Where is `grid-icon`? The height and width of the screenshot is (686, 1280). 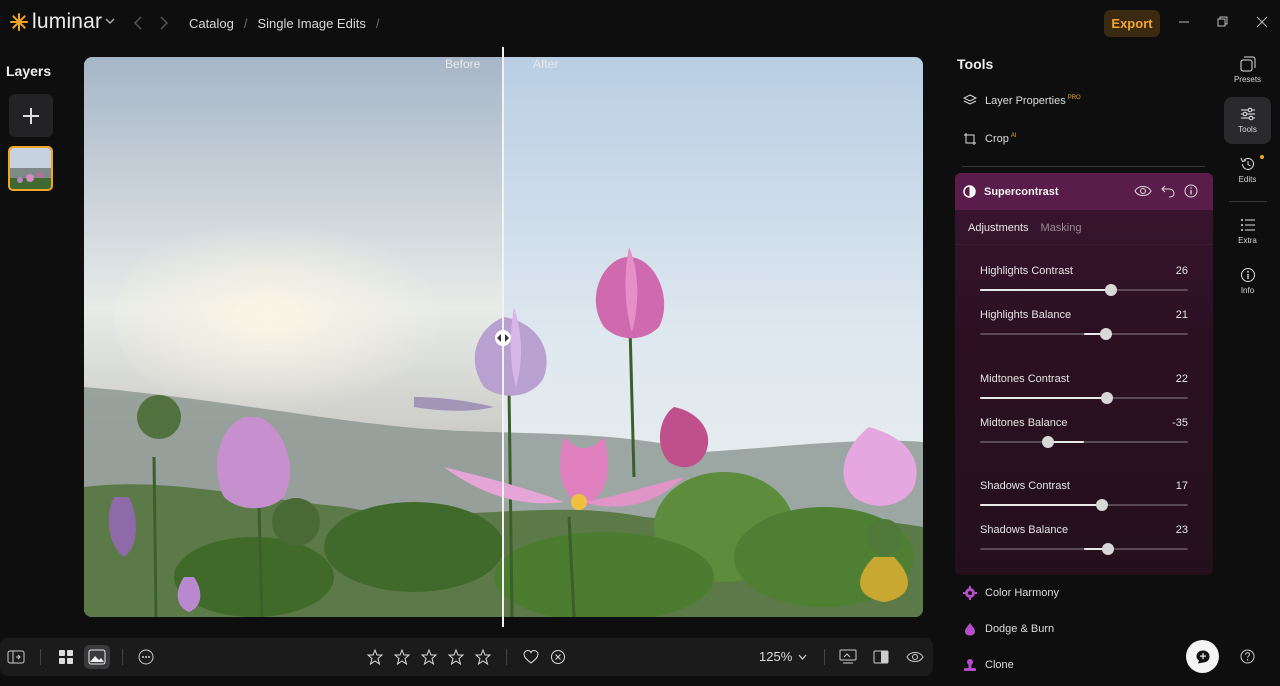 grid-icon is located at coordinates (66, 657).